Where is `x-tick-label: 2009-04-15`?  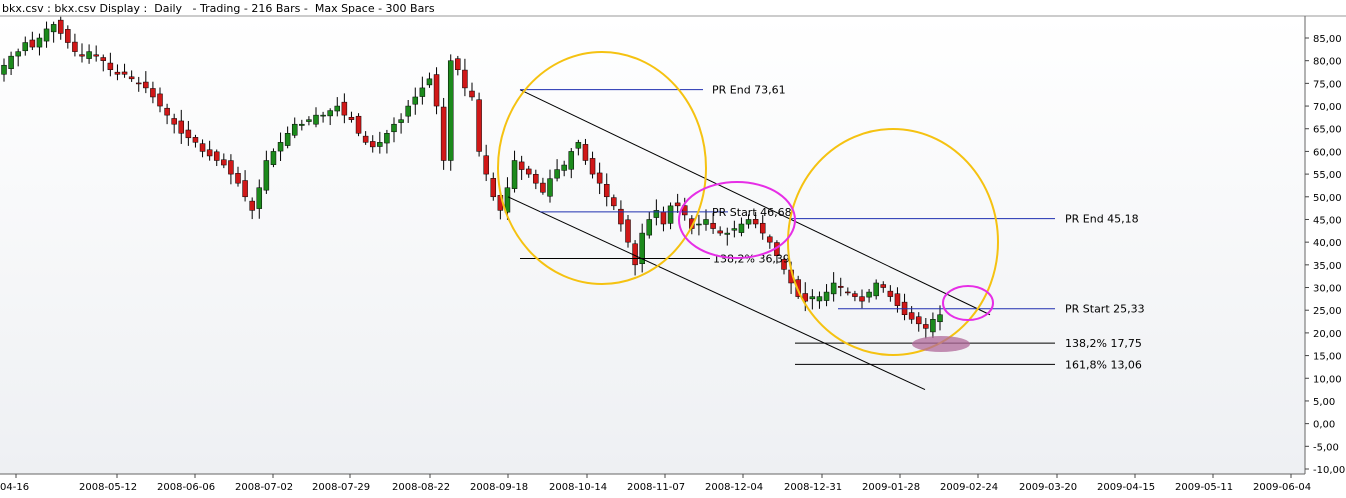 x-tick-label: 2009-04-15 is located at coordinates (1126, 487).